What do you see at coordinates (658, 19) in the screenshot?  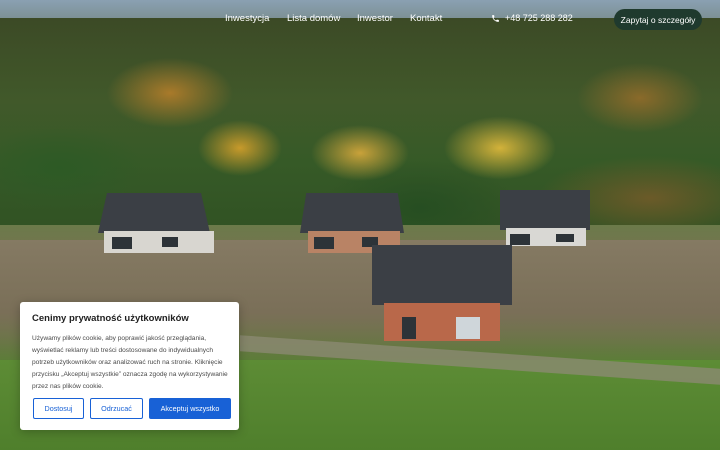 I see `ask-details-button: Zapytaj o szczegóły` at bounding box center [658, 19].